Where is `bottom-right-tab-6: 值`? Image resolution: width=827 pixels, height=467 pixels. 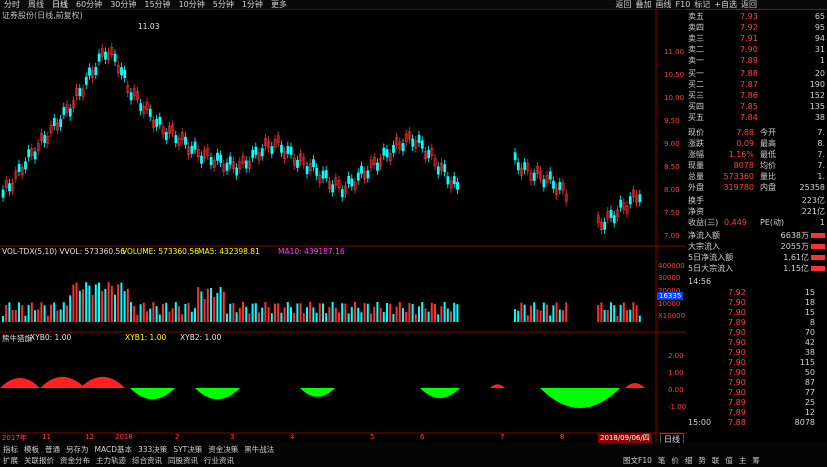
bottom-right-tab-6: 值 is located at coordinates (729, 460).